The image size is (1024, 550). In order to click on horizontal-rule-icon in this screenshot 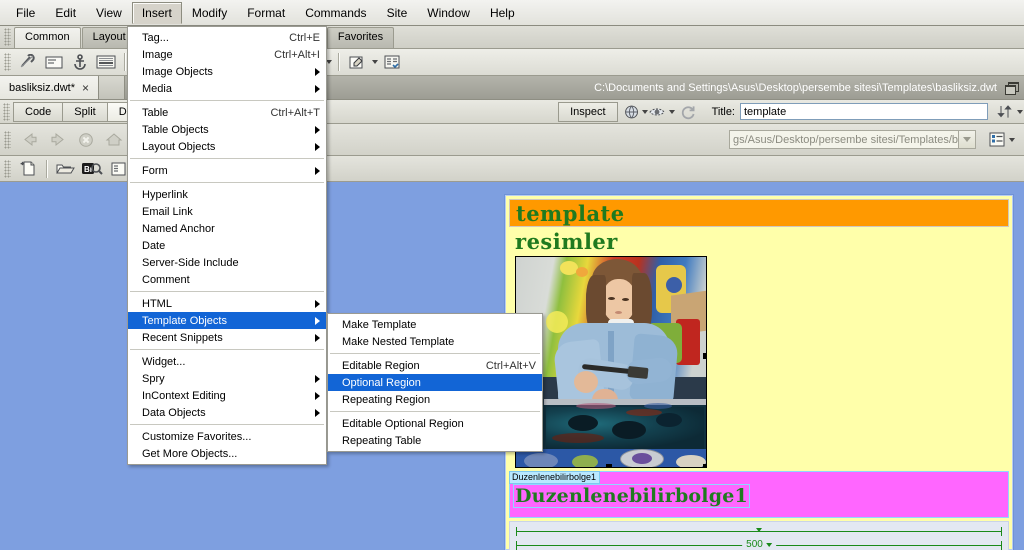, I will do `click(106, 62)`.